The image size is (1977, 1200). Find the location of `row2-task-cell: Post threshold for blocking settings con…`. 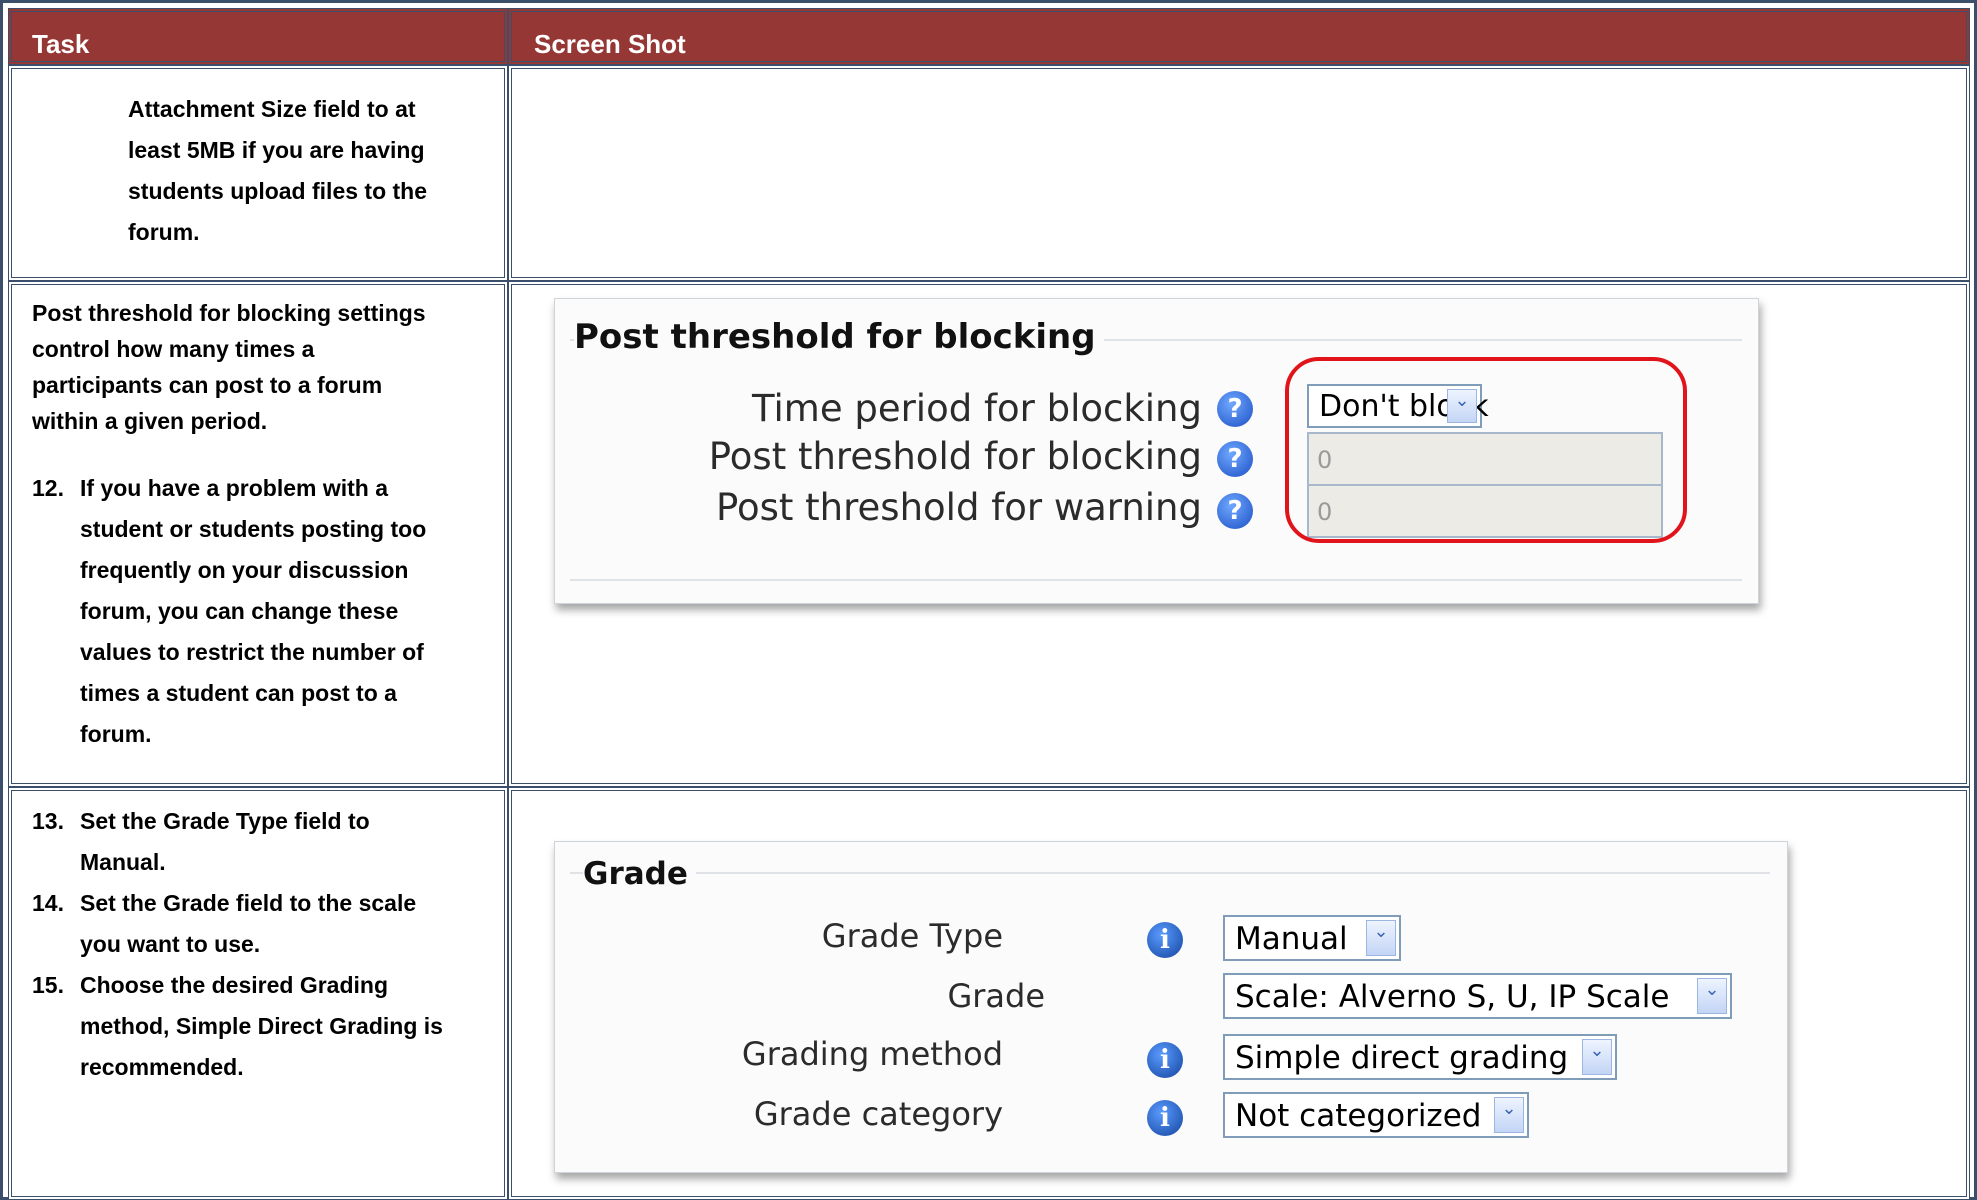

row2-task-cell: Post threshold for blocking settings con… is located at coordinates (258, 534).